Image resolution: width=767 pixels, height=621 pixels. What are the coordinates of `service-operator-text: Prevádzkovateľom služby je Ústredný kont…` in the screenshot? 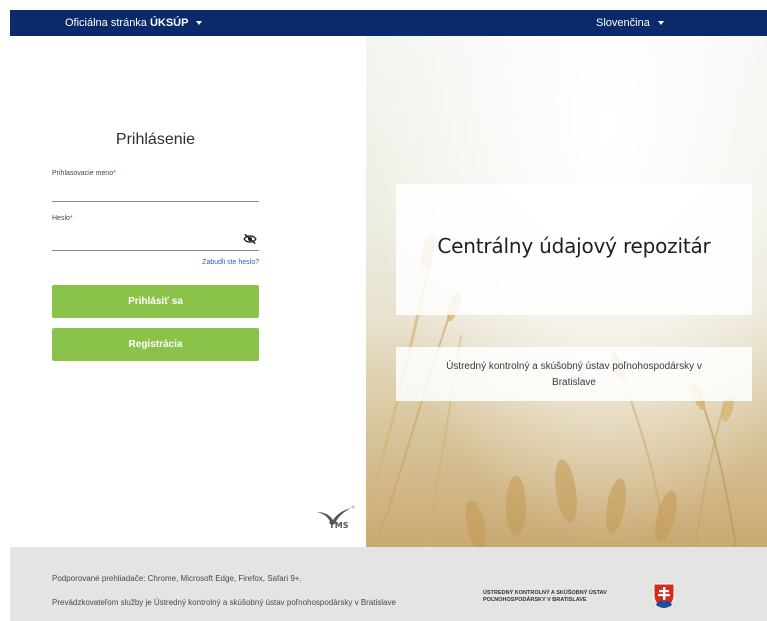 It's located at (224, 602).